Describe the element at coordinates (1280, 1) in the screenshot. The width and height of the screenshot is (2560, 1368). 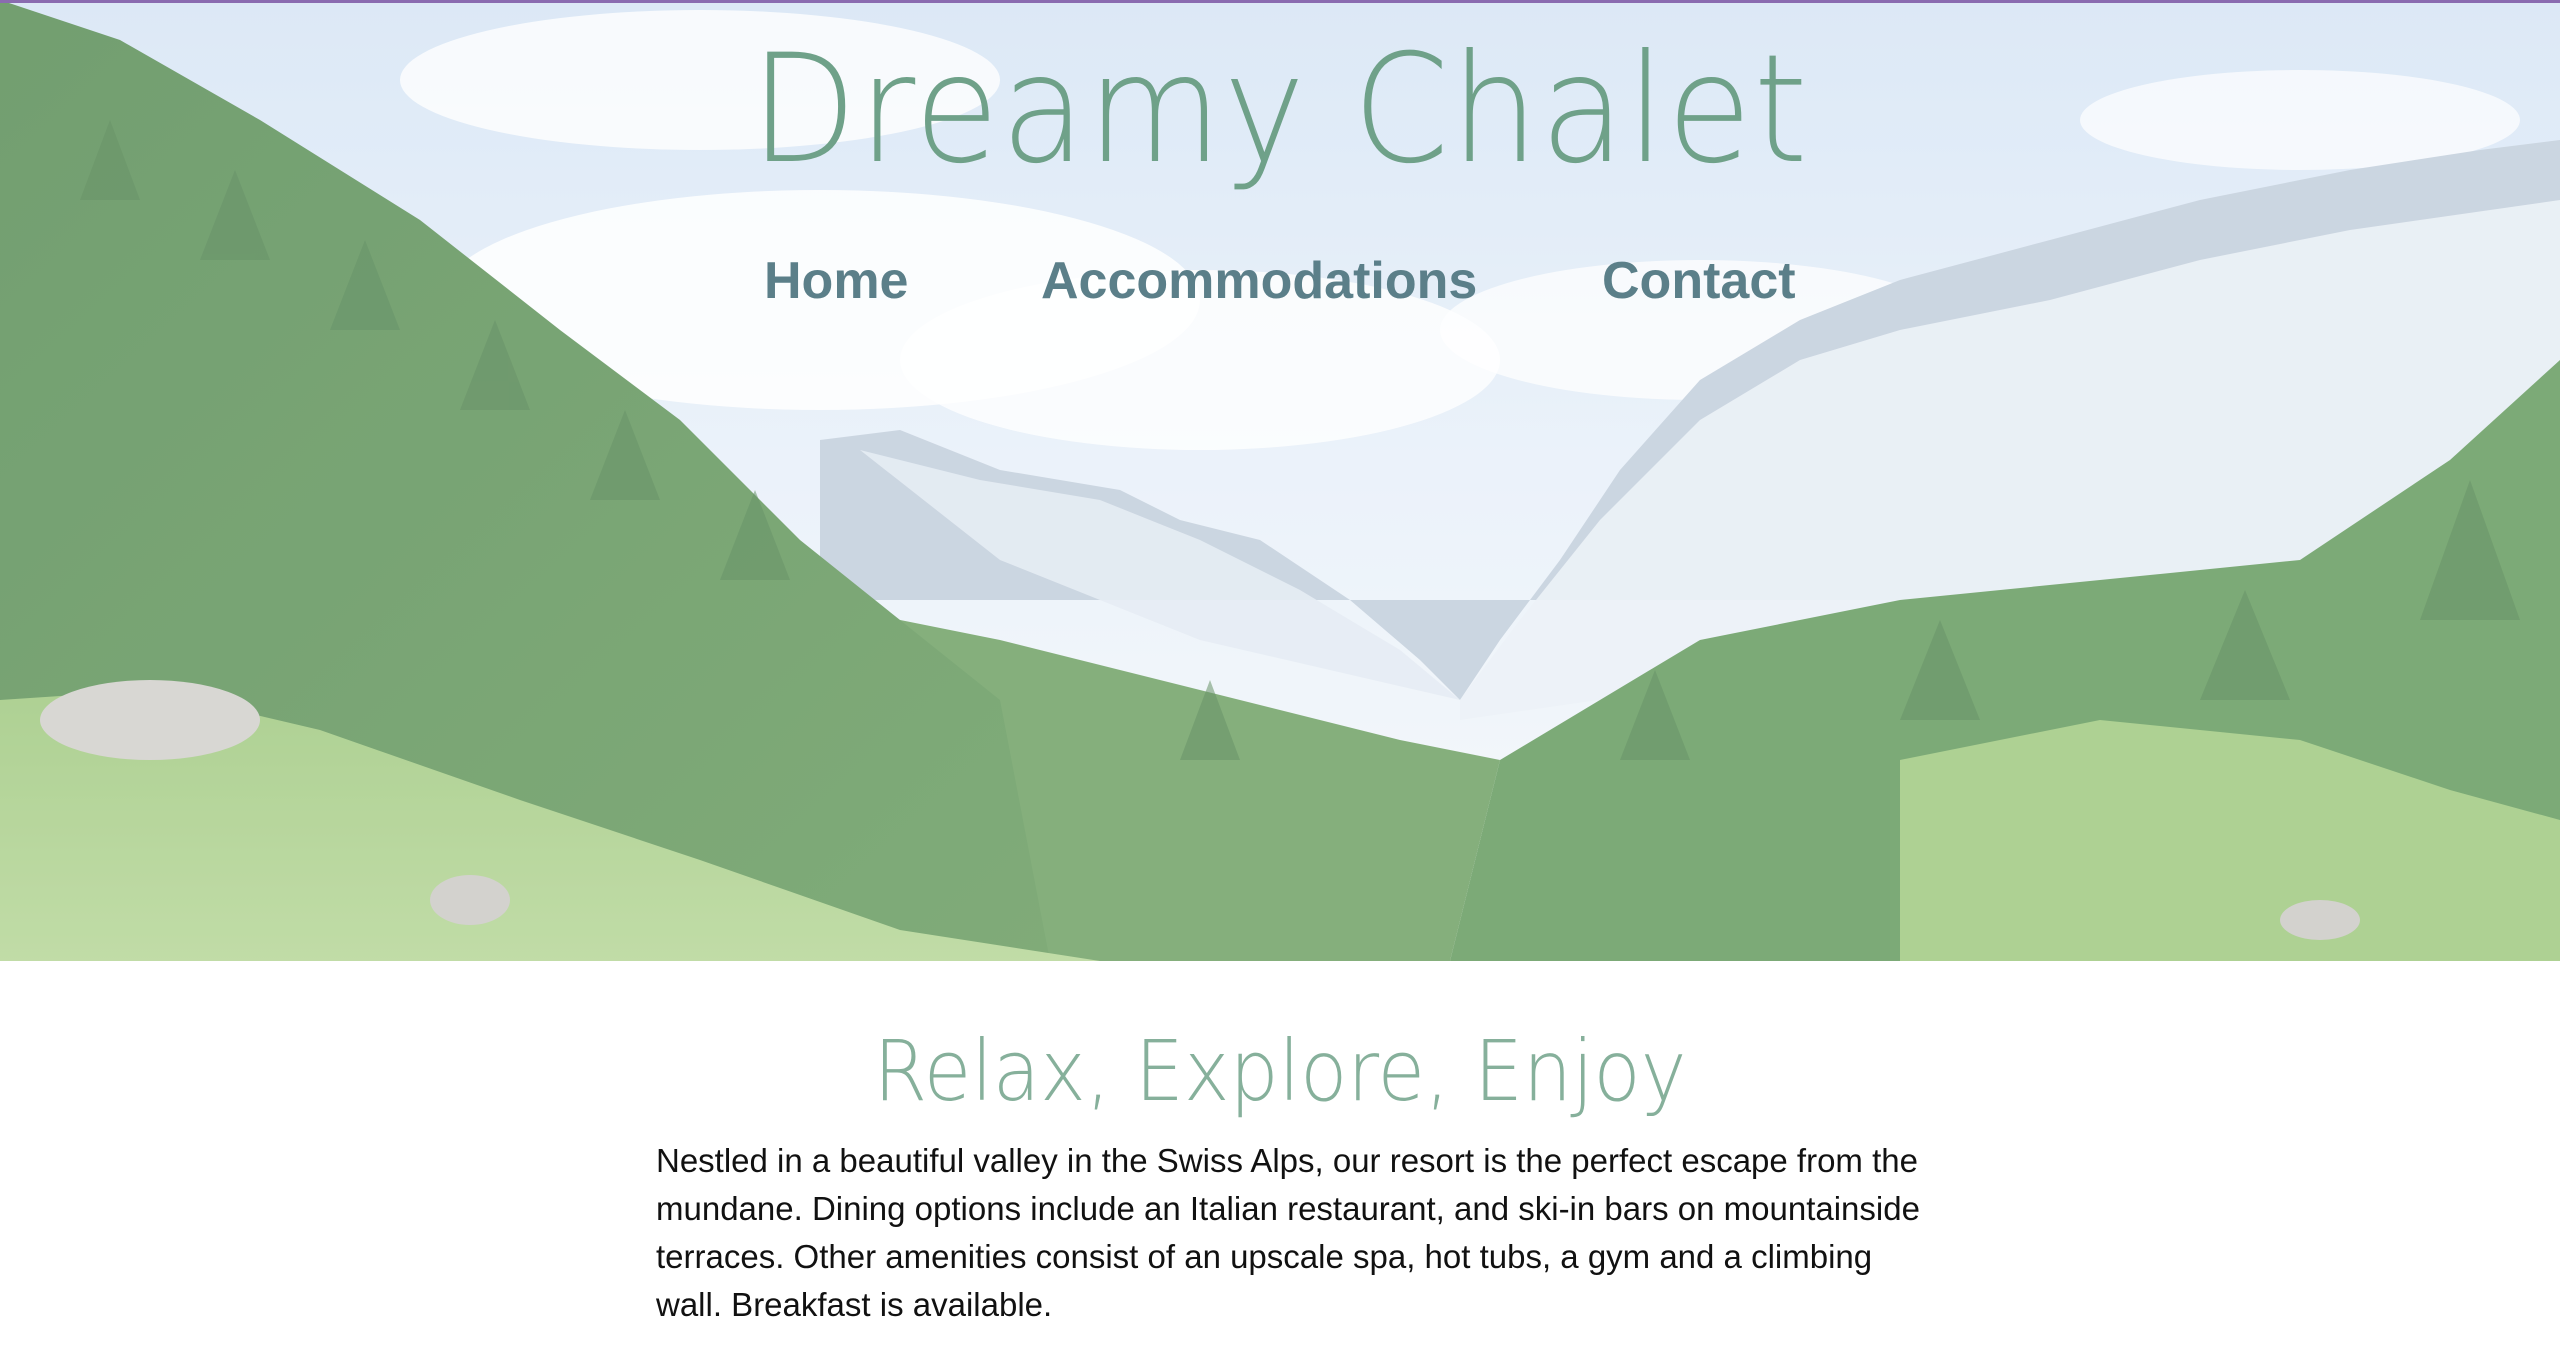
I see `top-accent-line` at that location.